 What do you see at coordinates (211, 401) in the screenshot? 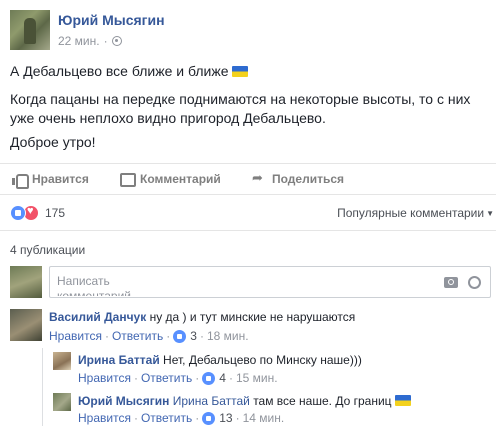
I see `reply-mention: Ирина Баттай` at bounding box center [211, 401].